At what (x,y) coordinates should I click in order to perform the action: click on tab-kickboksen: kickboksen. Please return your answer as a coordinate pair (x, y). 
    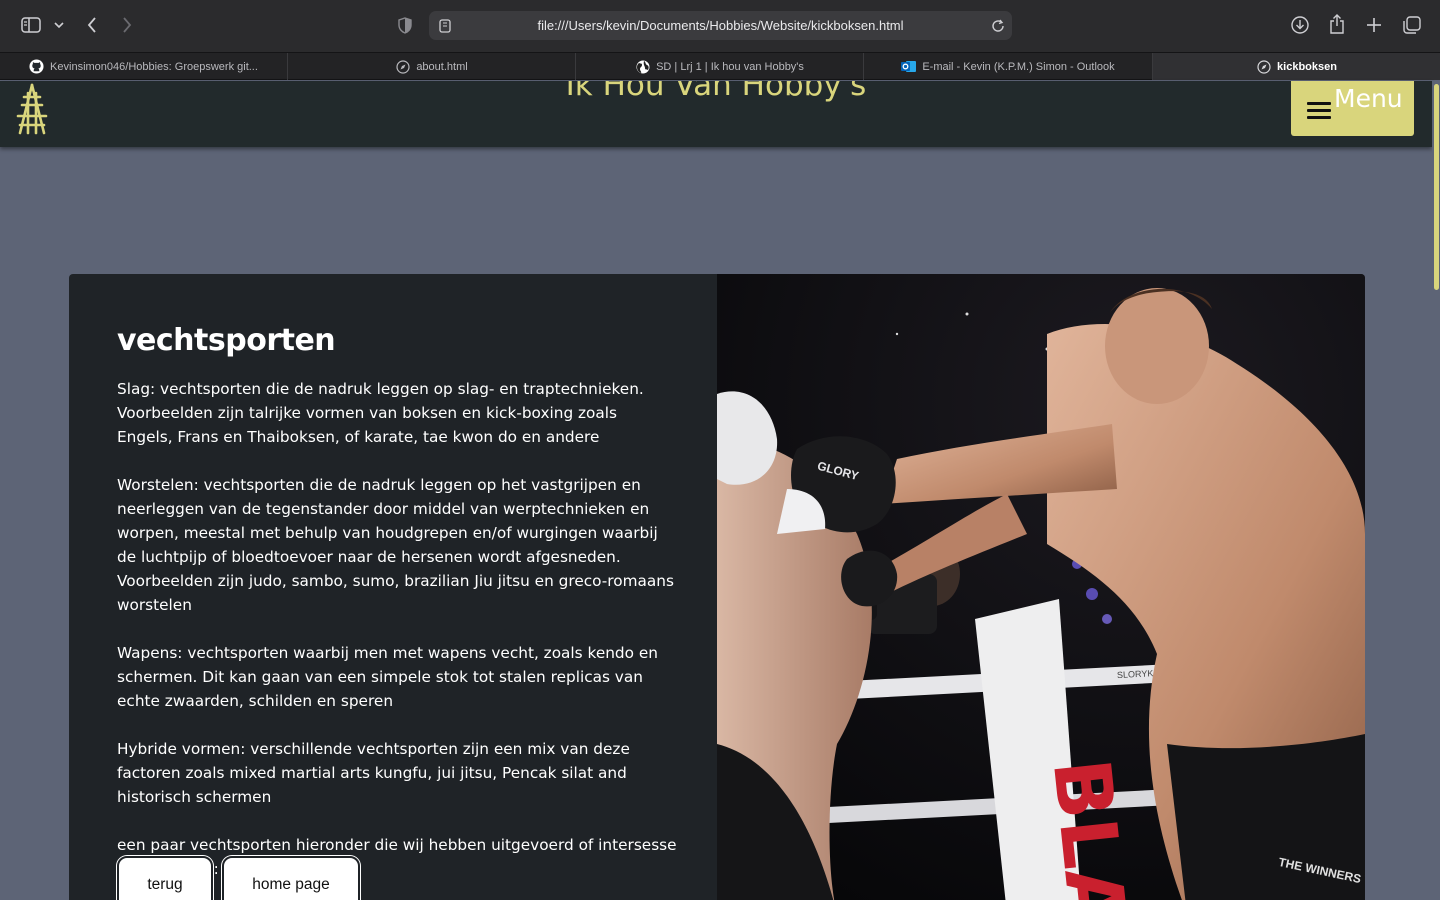
    Looking at the image, I should click on (1296, 66).